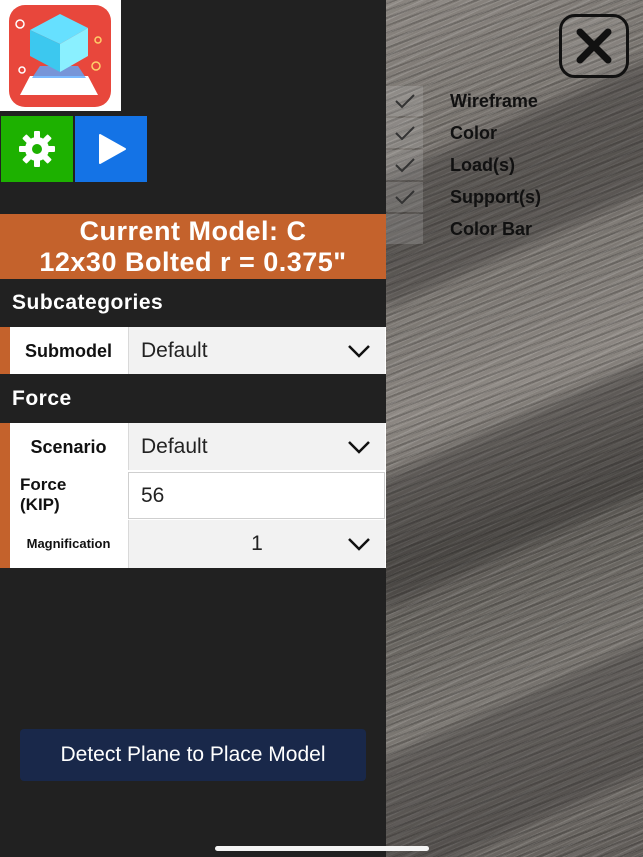  I want to click on force-value: 56, so click(153, 495).